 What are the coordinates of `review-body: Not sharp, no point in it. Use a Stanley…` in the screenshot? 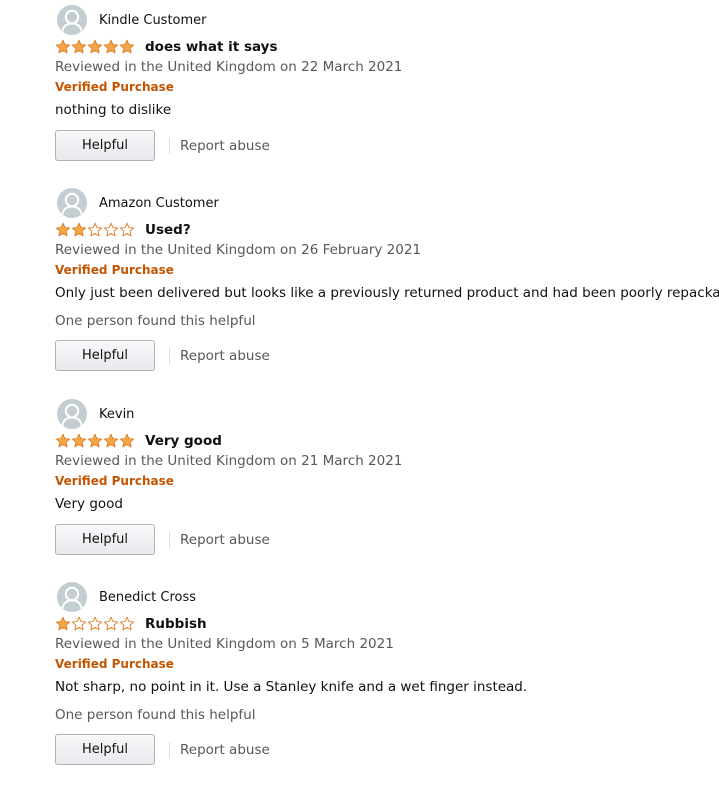 It's located at (291, 687).